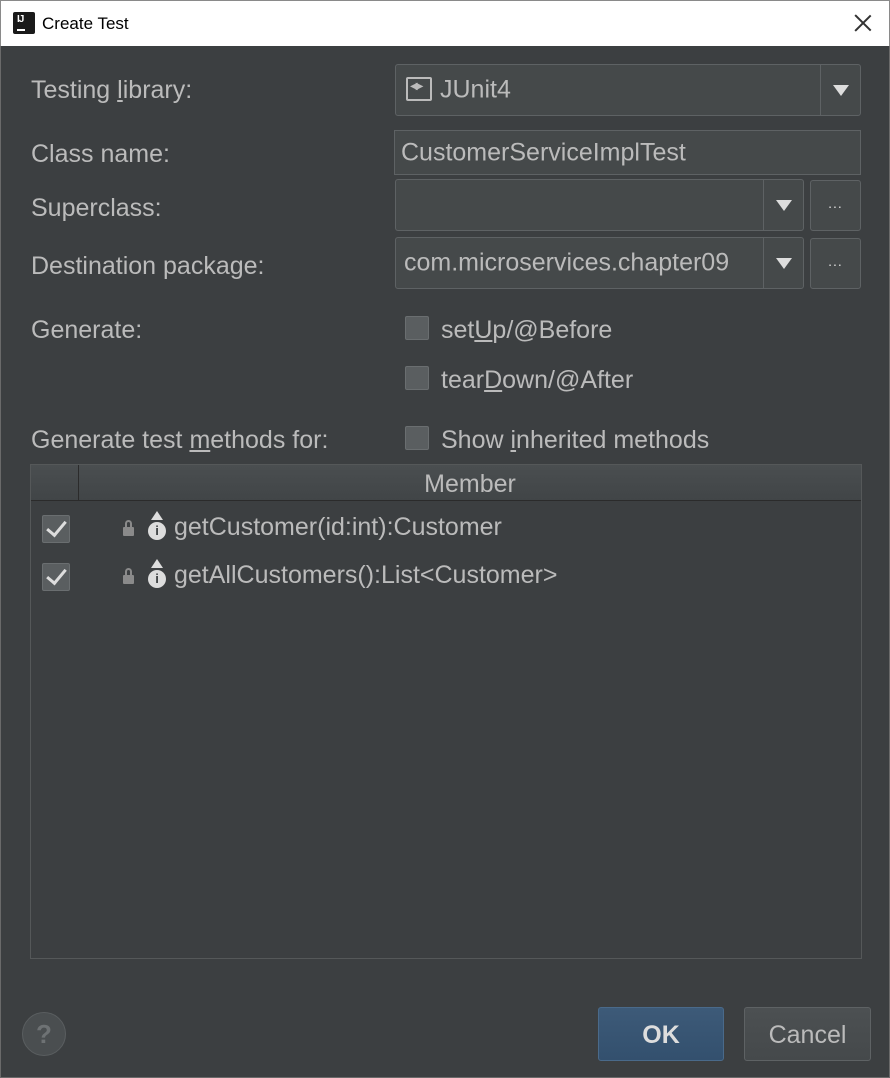  I want to click on class-name-field: CustomerServiceImplTest, so click(627, 152).